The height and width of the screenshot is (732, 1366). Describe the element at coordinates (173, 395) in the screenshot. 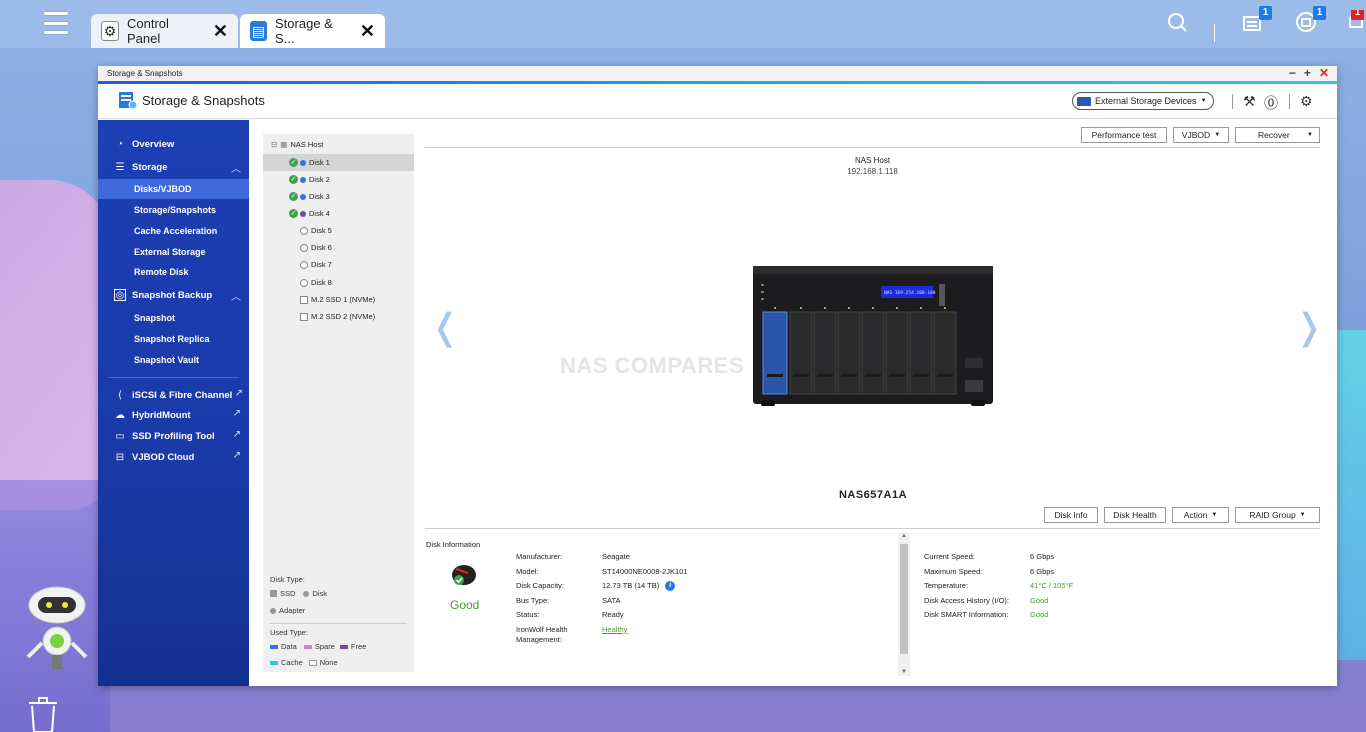

I see `sidebar-item-iscsi: ⟨ iSCSI & Fibre Channel ↗` at that location.